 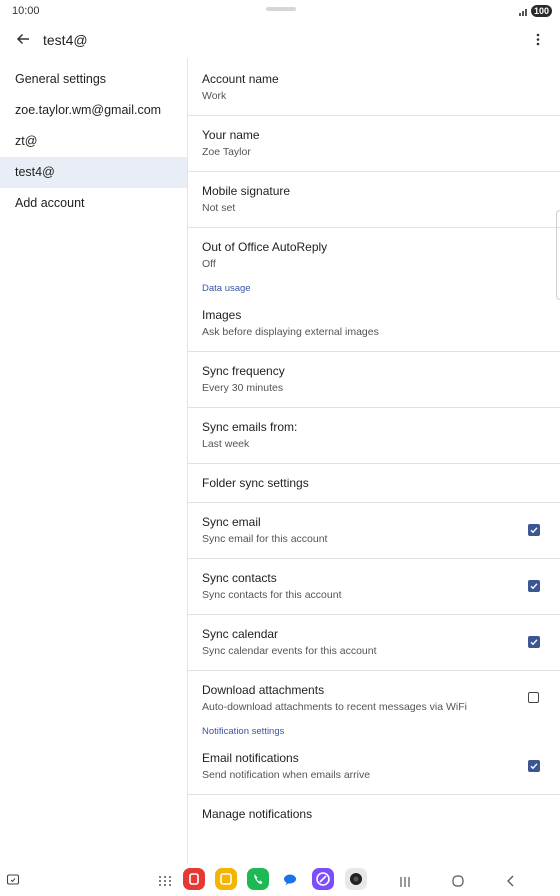 What do you see at coordinates (524, 12) in the screenshot?
I see `signal-icon` at bounding box center [524, 12].